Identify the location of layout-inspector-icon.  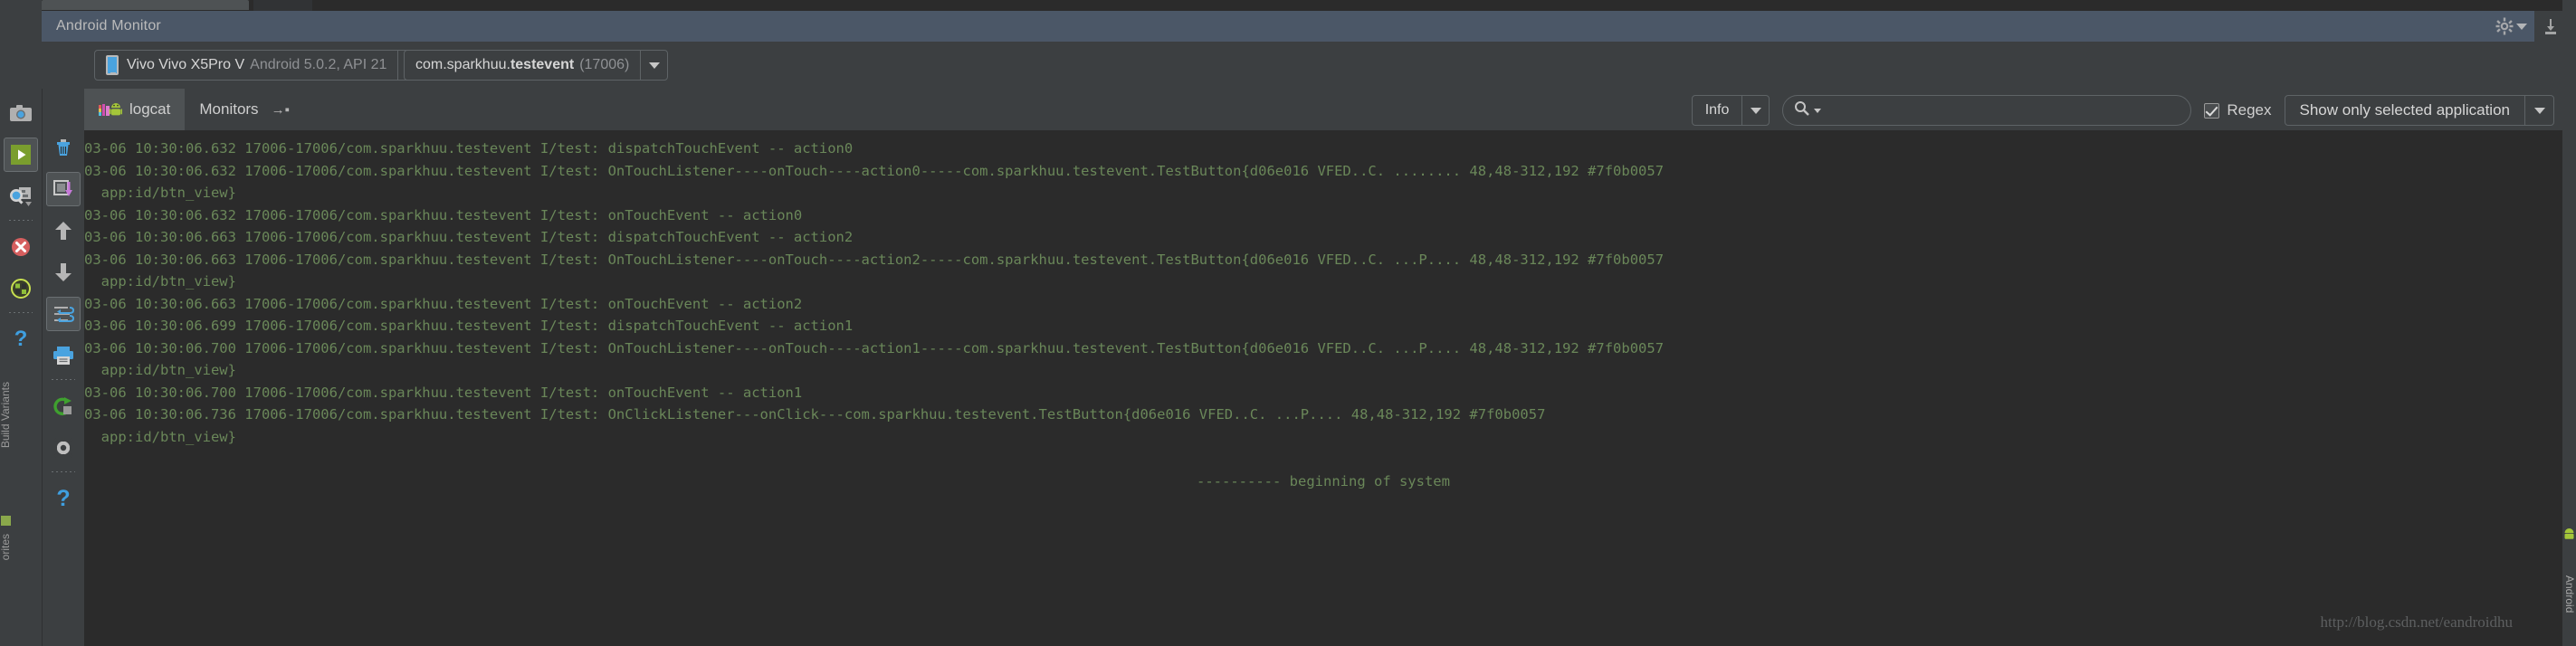
(21, 197).